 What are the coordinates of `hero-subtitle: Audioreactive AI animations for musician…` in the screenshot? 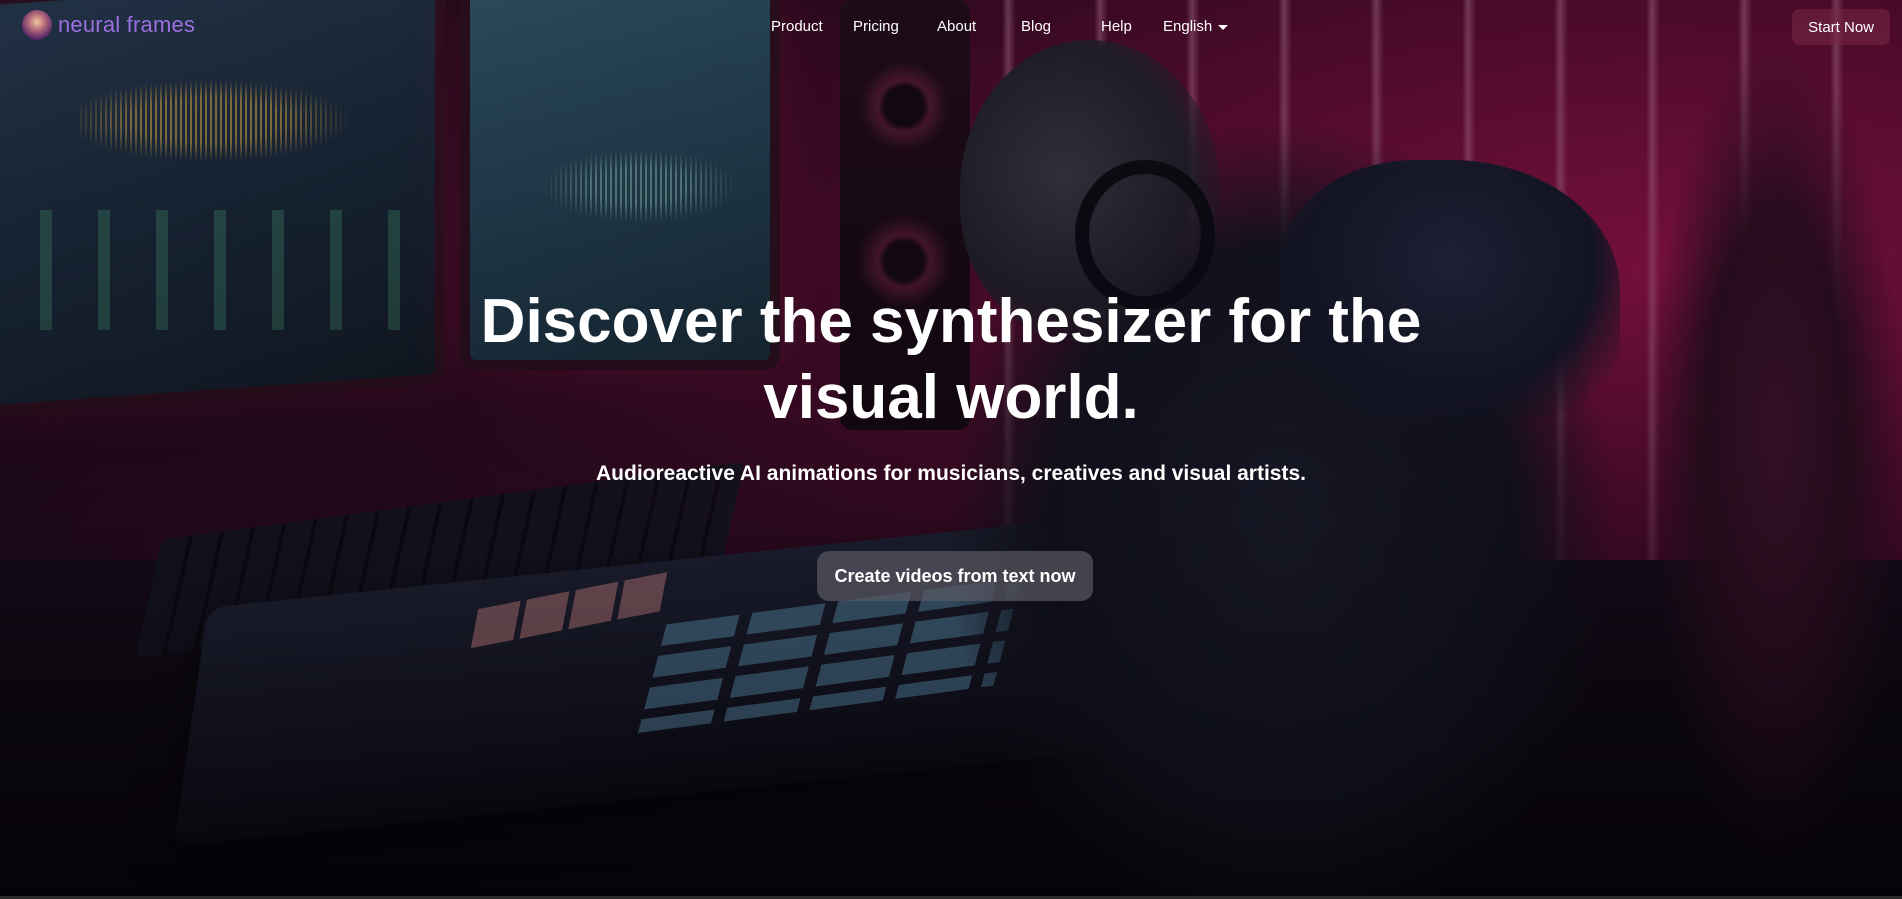 It's located at (951, 473).